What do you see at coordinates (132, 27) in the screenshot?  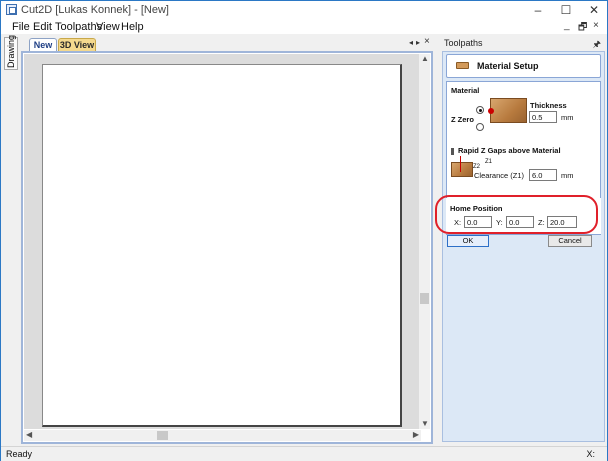 I see `menu-help: Help` at bounding box center [132, 27].